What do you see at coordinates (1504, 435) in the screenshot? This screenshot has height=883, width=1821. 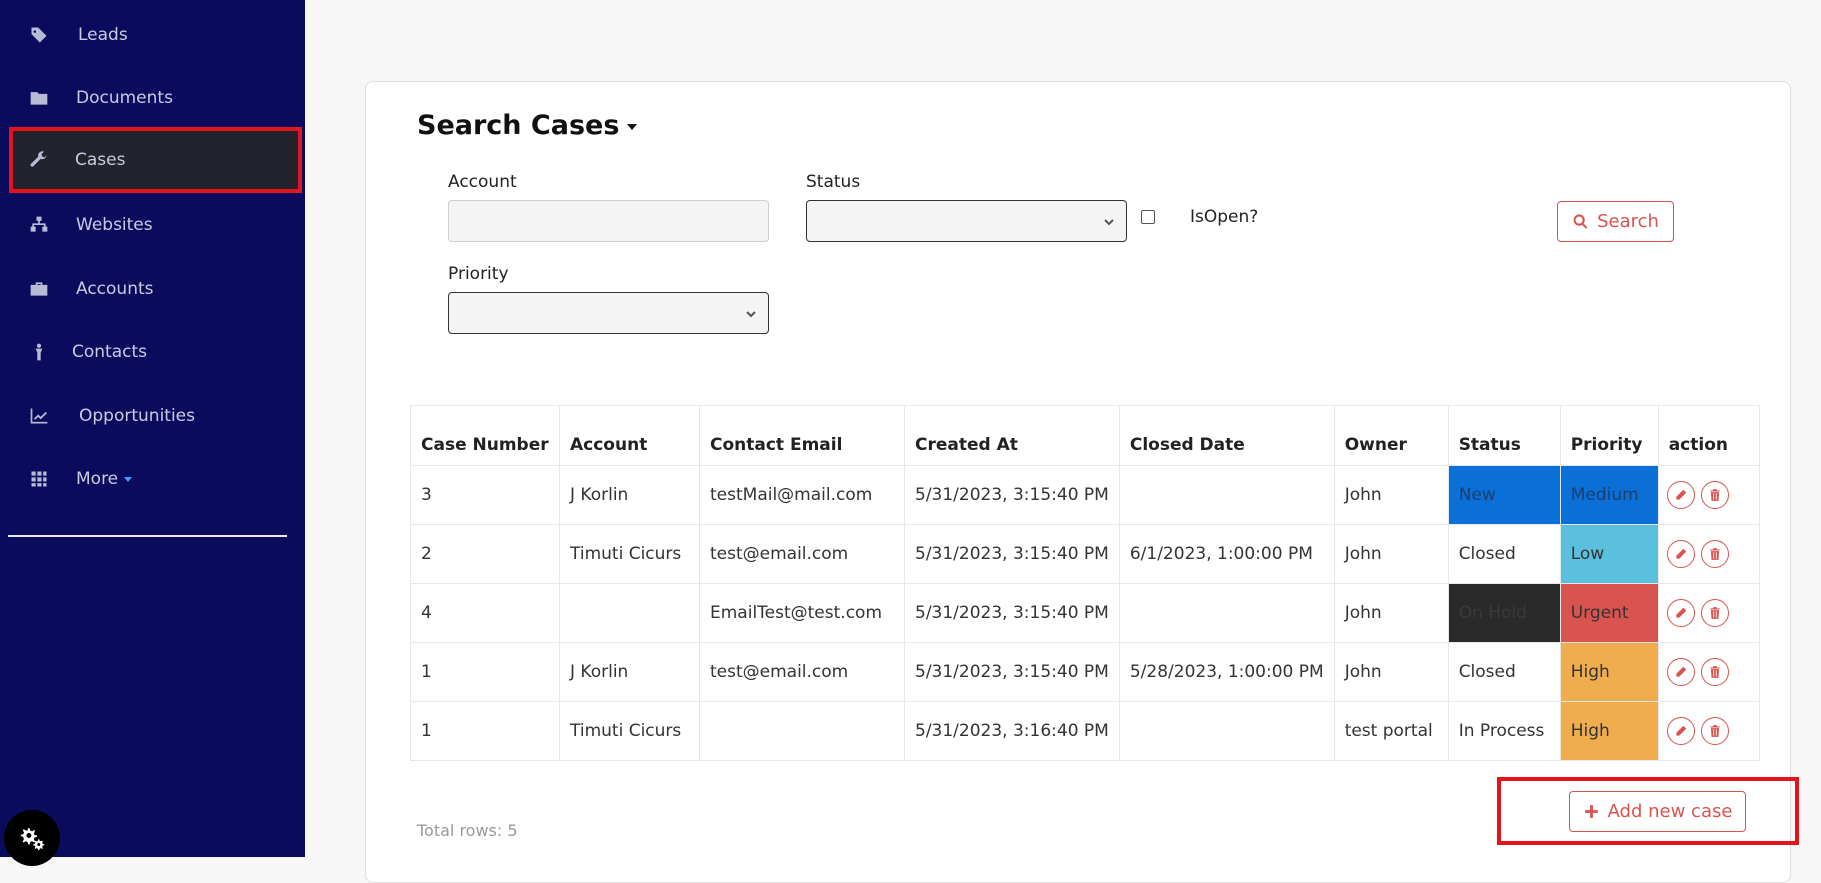 I see `col-status: Status` at bounding box center [1504, 435].